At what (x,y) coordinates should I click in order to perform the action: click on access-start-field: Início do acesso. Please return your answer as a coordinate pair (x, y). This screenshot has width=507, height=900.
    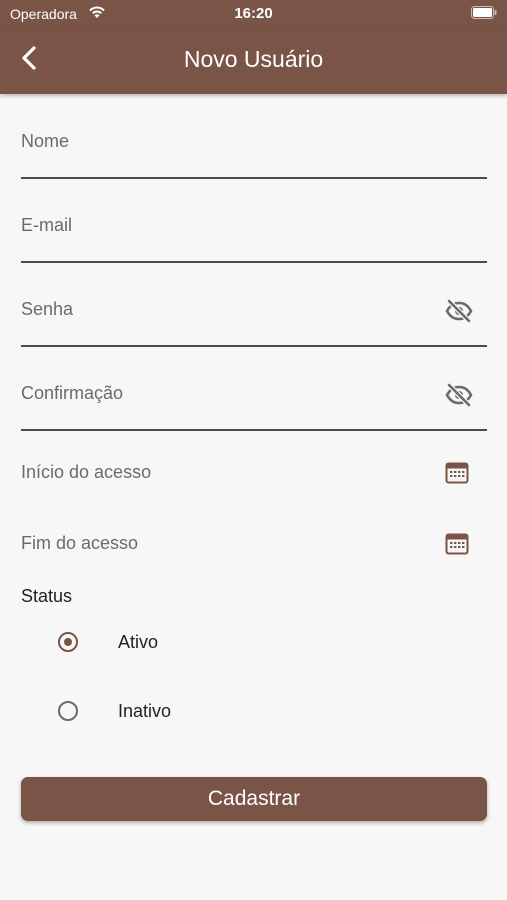
    Looking at the image, I should click on (254, 472).